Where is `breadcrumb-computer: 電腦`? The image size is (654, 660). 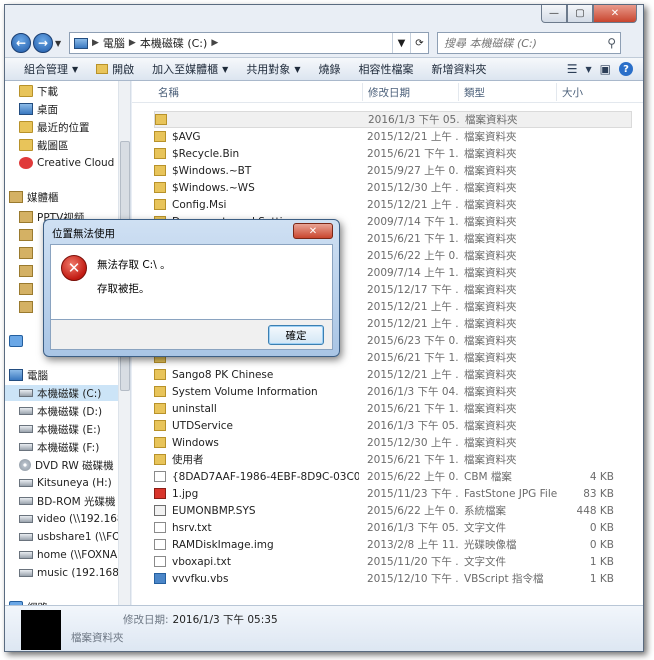
breadcrumb-computer: 電腦 is located at coordinates (114, 43).